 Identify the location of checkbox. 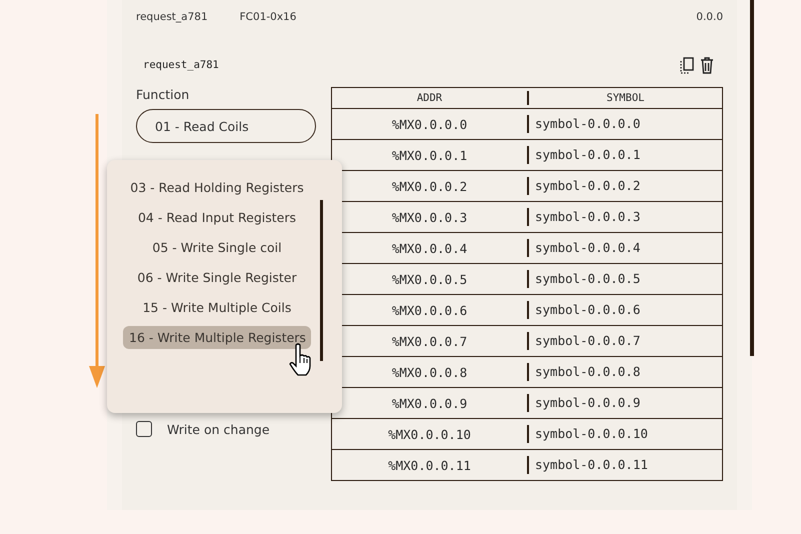
(144, 429).